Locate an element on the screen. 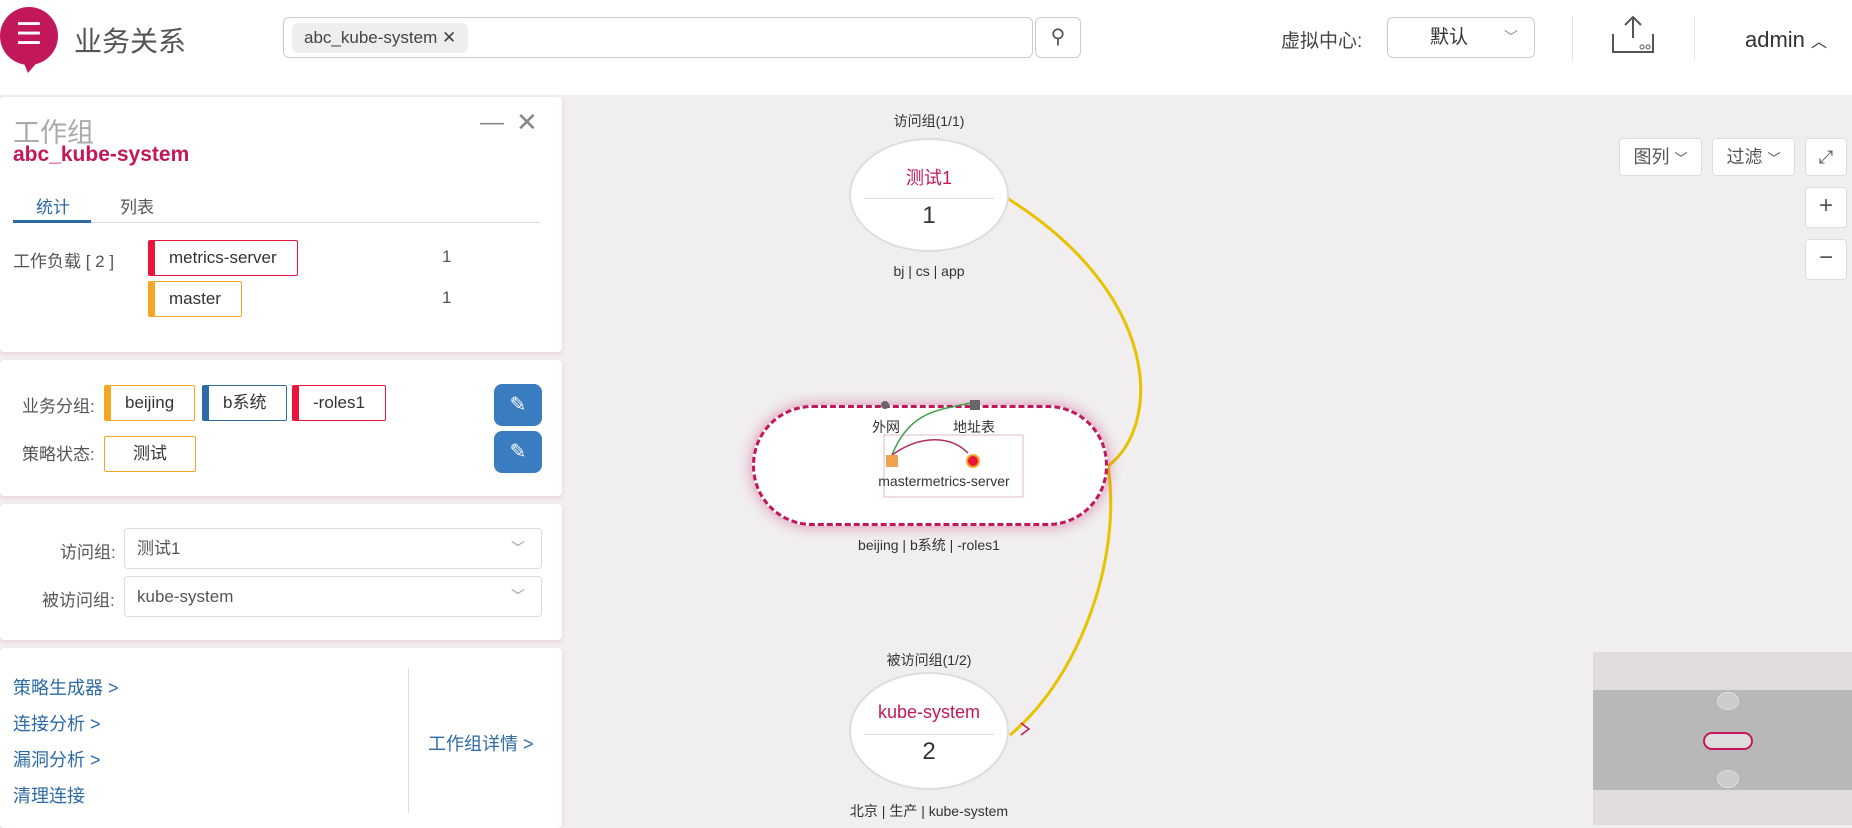  workload-tag: master is located at coordinates (195, 299).